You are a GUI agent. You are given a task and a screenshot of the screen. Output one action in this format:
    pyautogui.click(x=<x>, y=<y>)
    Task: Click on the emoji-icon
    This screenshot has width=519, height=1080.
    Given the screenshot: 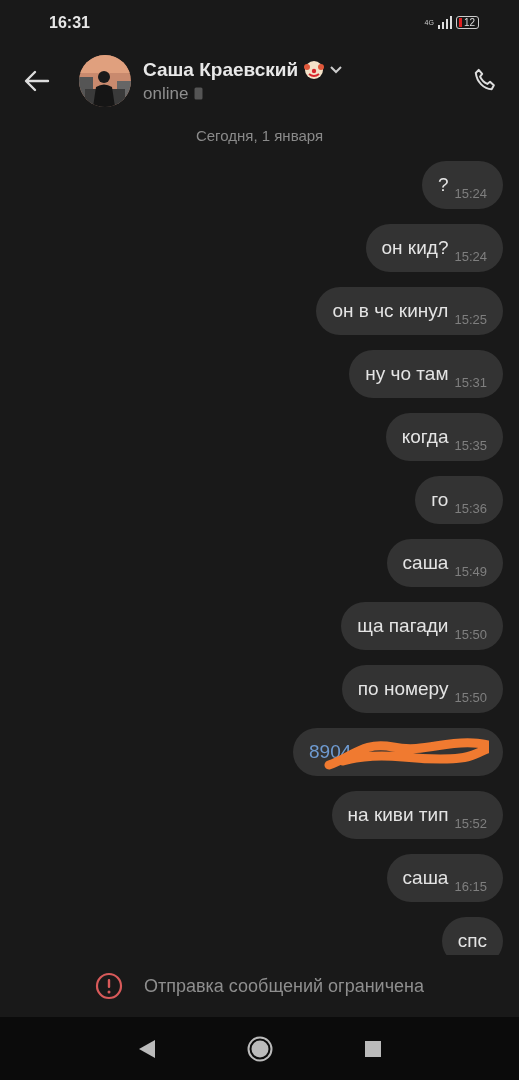 What is the action you would take?
    pyautogui.click(x=314, y=69)
    